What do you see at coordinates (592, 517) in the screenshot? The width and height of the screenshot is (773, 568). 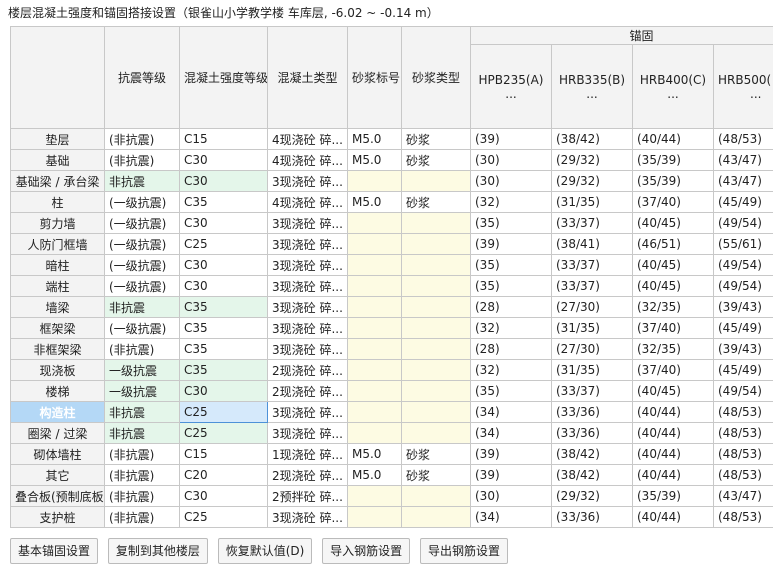 I see `anchorage-hrb335-cell: (33/36)` at bounding box center [592, 517].